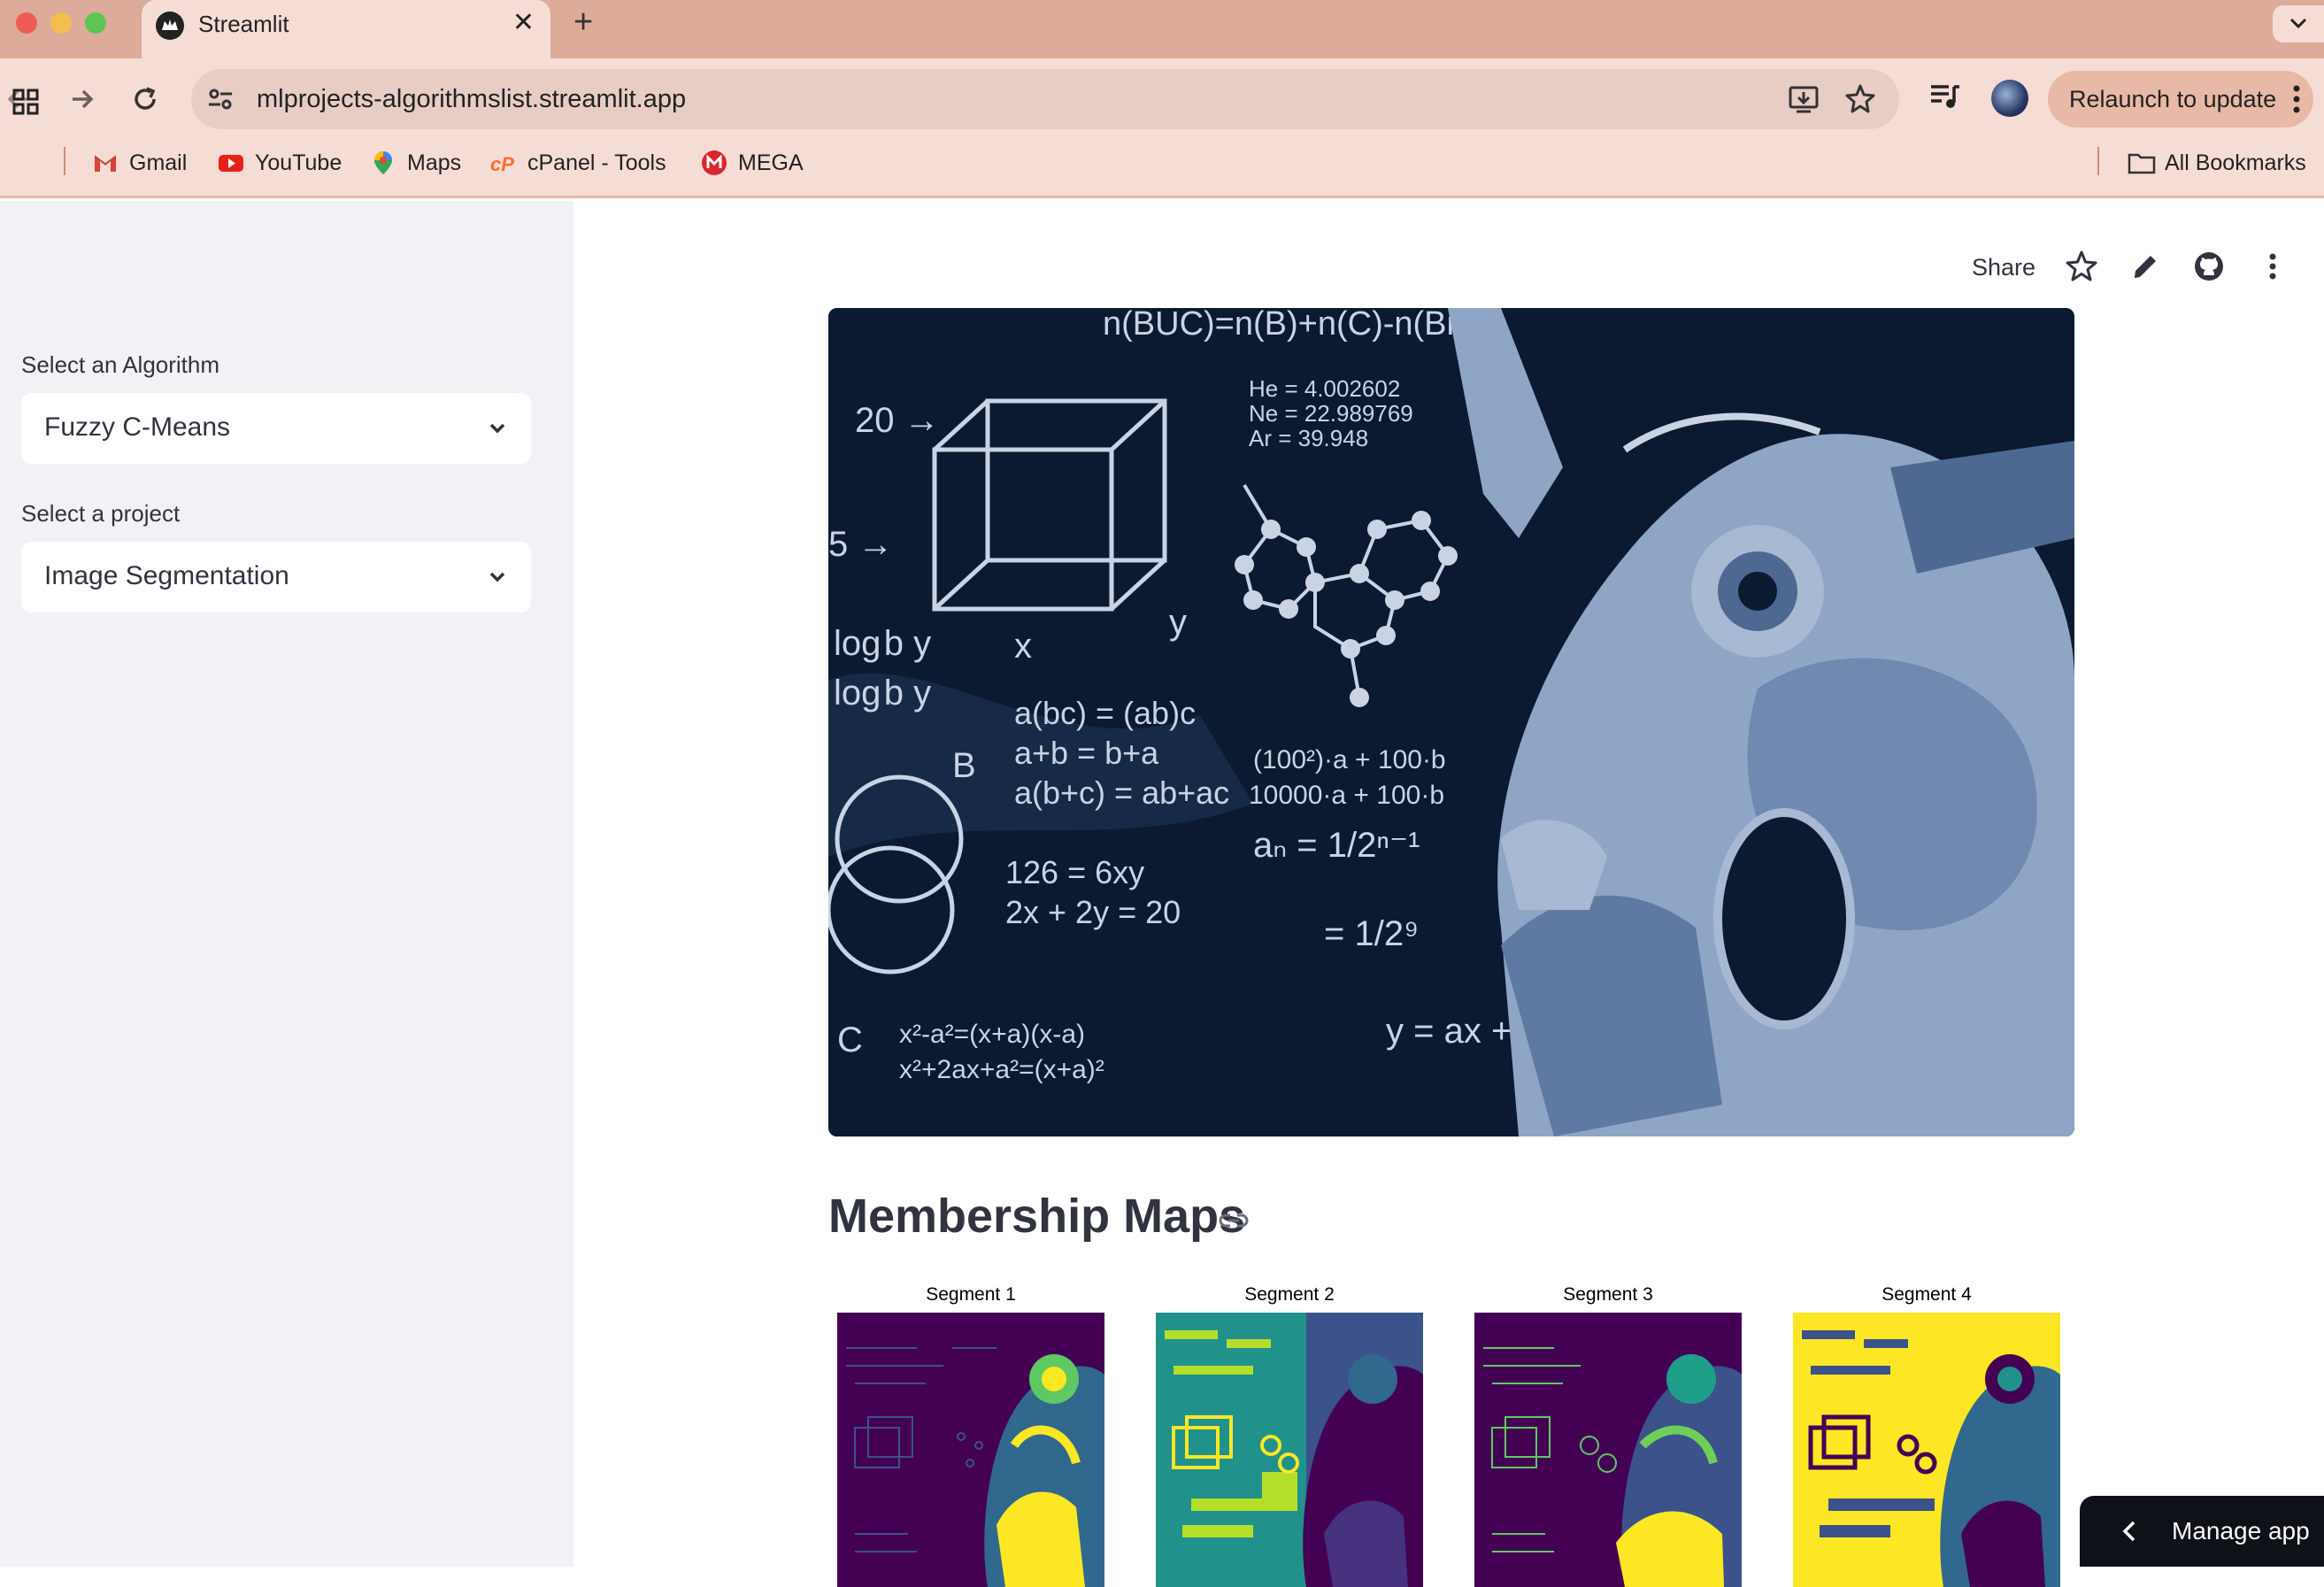 The image size is (2324, 1587). I want to click on profile-avatar, so click(2009, 98).